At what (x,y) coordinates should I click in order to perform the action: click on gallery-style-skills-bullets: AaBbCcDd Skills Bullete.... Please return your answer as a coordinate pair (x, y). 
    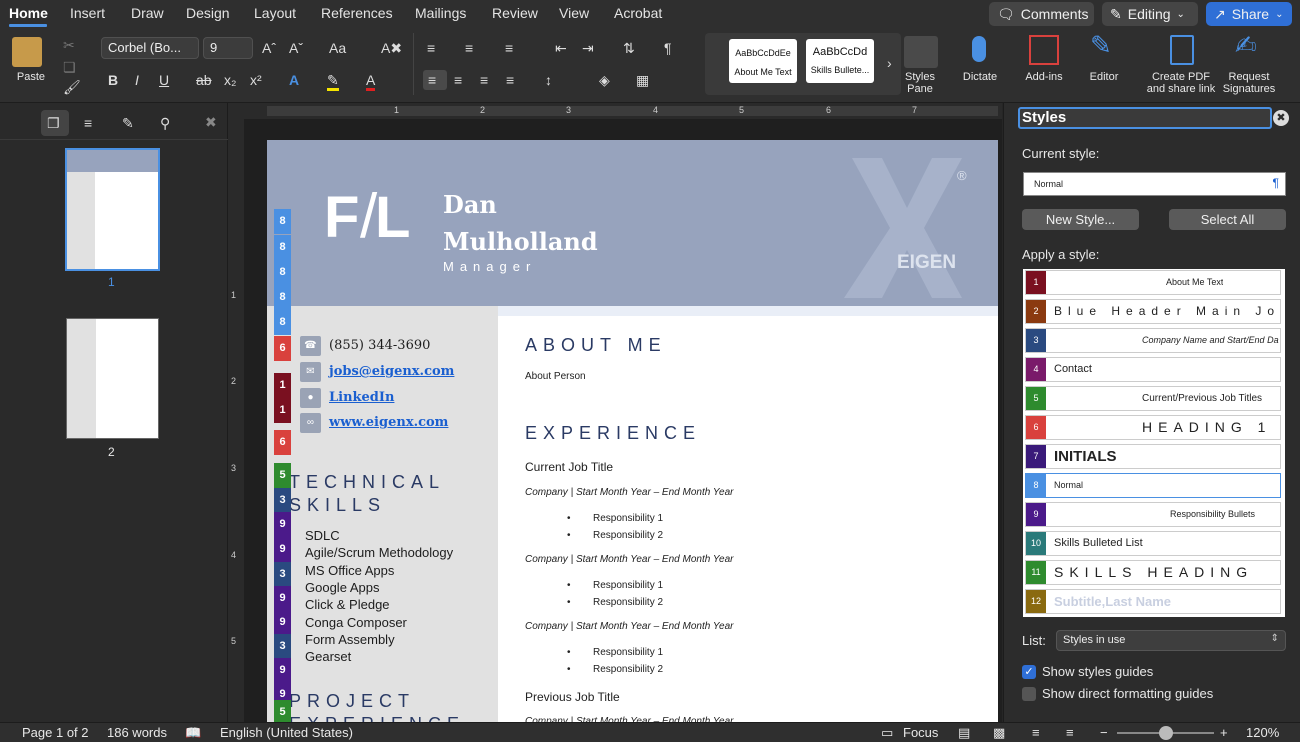
    Looking at the image, I should click on (840, 61).